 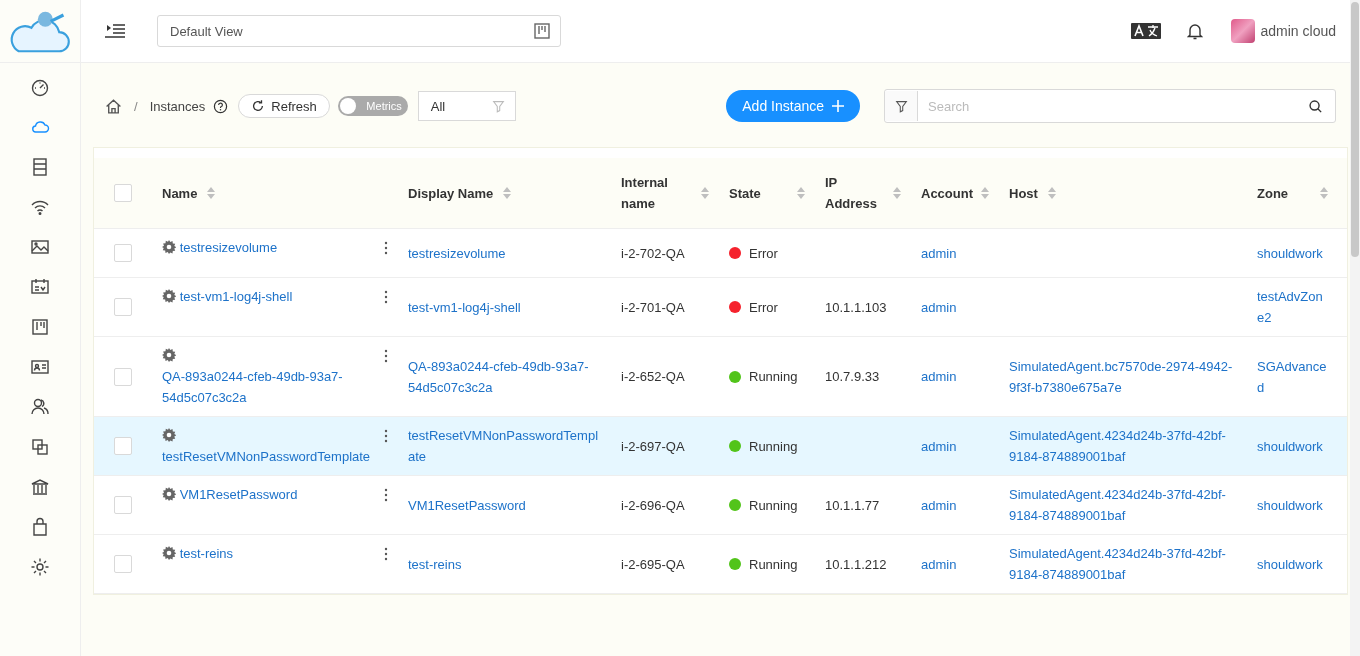 I want to click on table-cell-text: i-2-702-QA, so click(x=653, y=253).